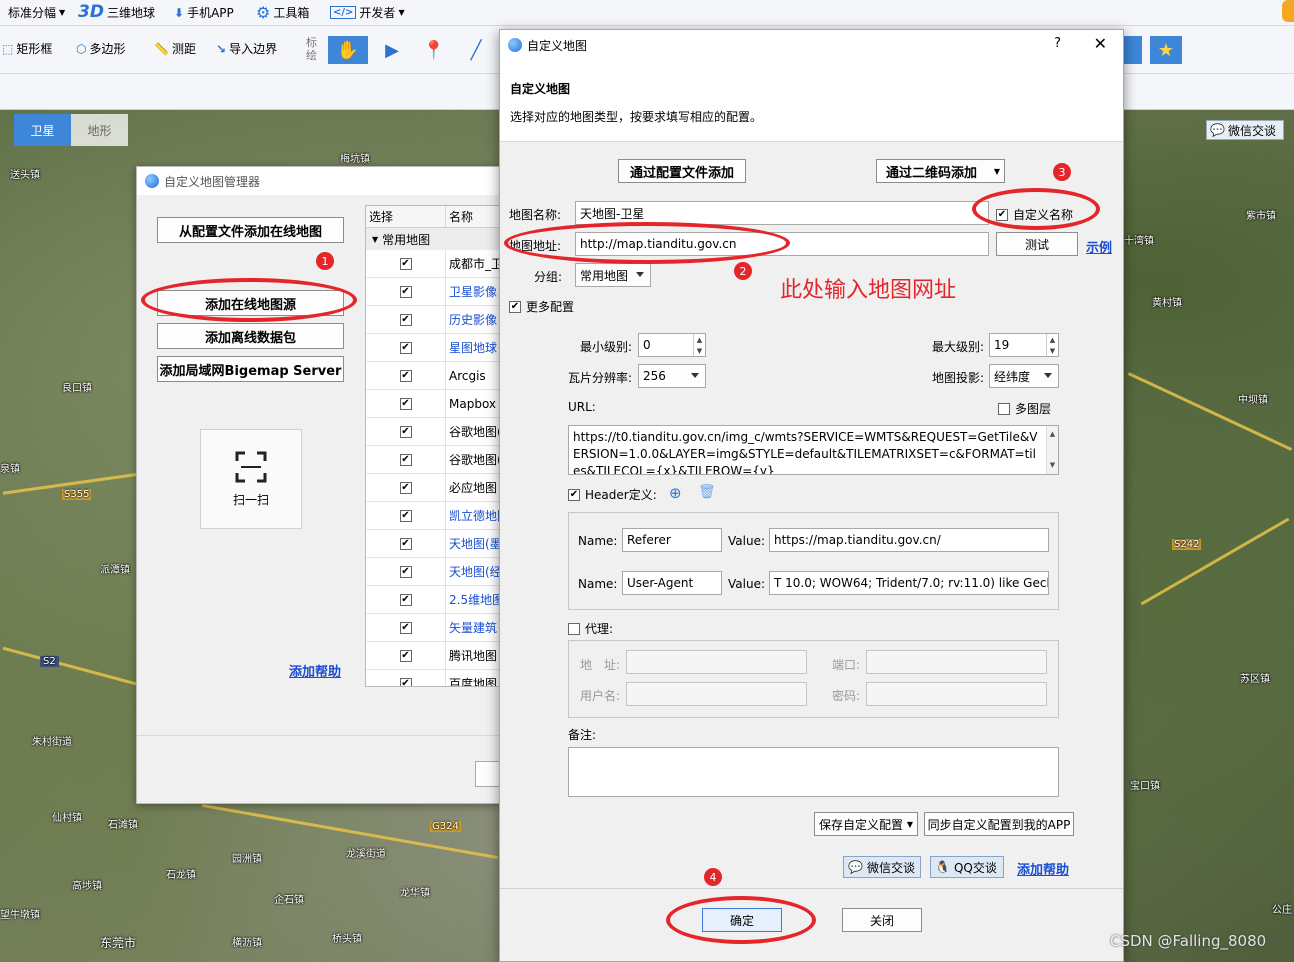  What do you see at coordinates (52, 742) in the screenshot?
I see `map-label: 朱村街道` at bounding box center [52, 742].